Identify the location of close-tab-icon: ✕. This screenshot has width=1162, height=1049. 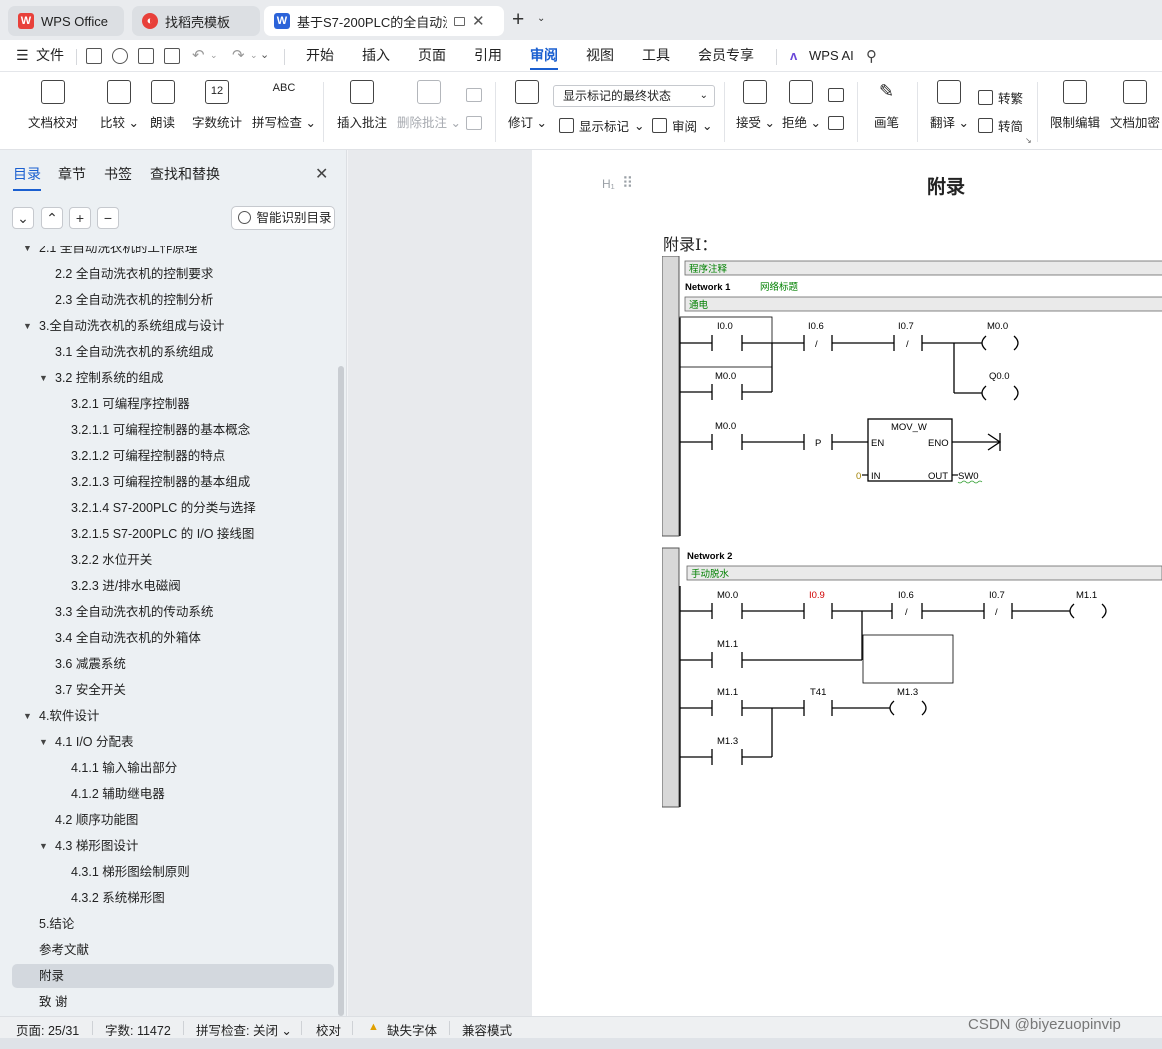
(478, 21).